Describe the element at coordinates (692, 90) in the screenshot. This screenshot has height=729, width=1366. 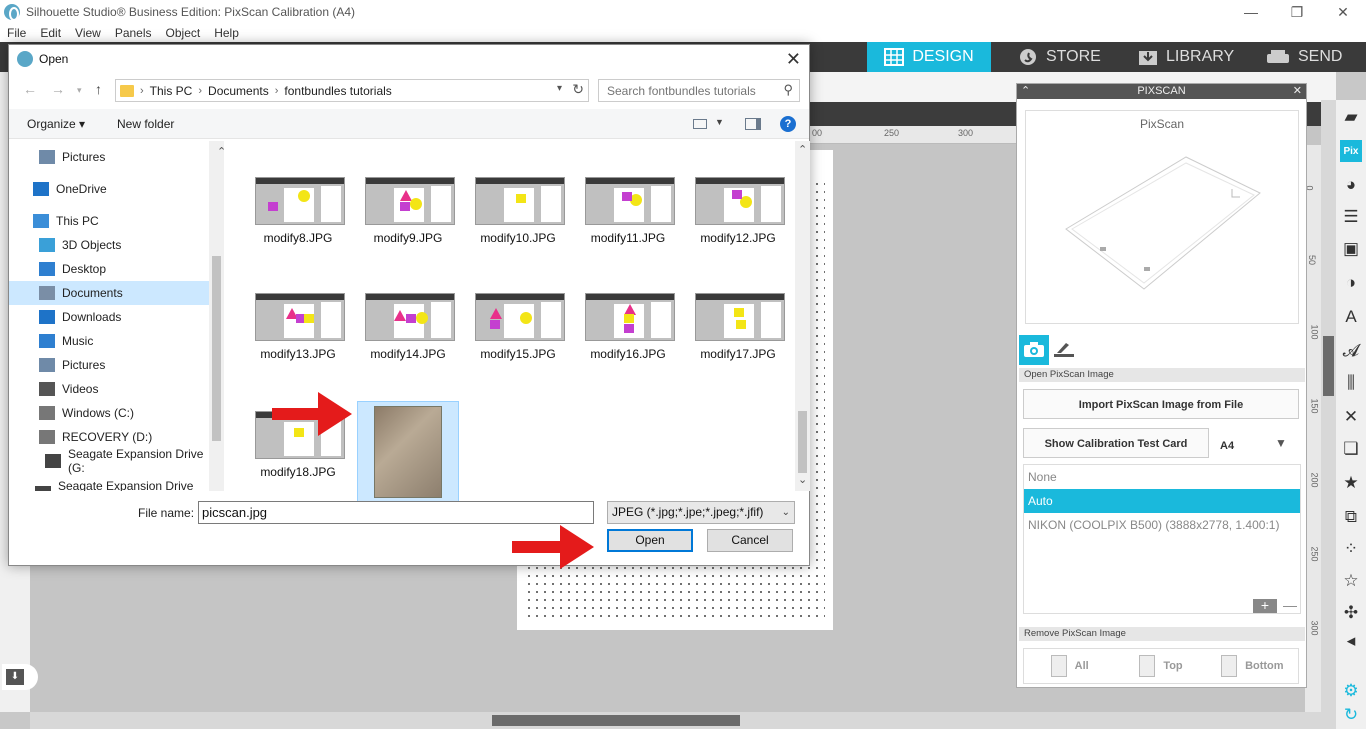
I see `search-input` at that location.